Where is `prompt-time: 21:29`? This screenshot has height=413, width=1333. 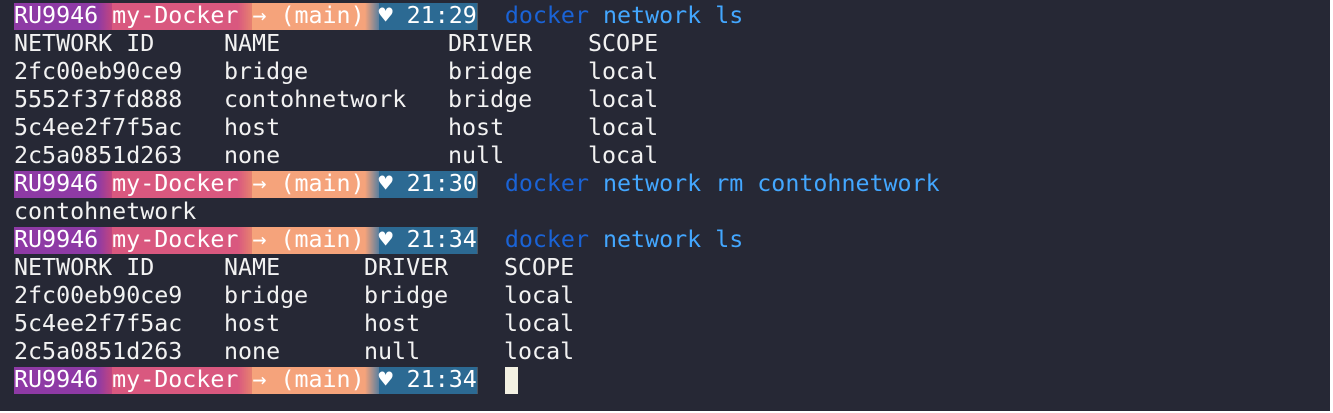
prompt-time: 21:29 is located at coordinates (441, 15).